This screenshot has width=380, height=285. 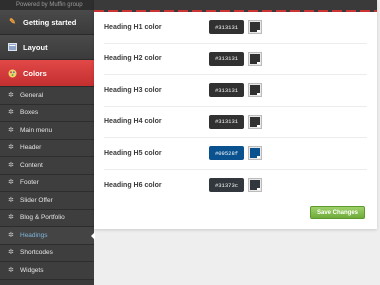 I want to click on heading-color-row: Heading H2 color #313131, so click(x=235, y=59).